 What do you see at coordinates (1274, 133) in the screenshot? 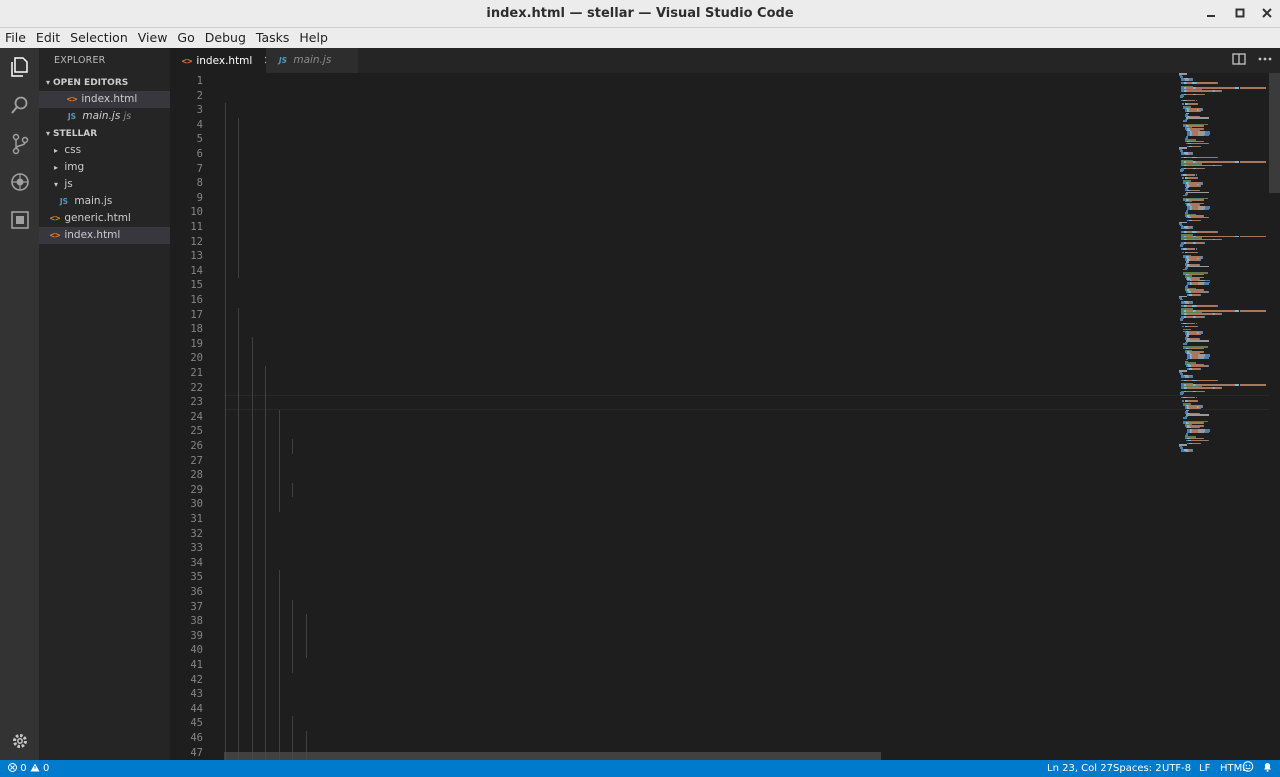
I see `vertical-scrollbar-thumb` at bounding box center [1274, 133].